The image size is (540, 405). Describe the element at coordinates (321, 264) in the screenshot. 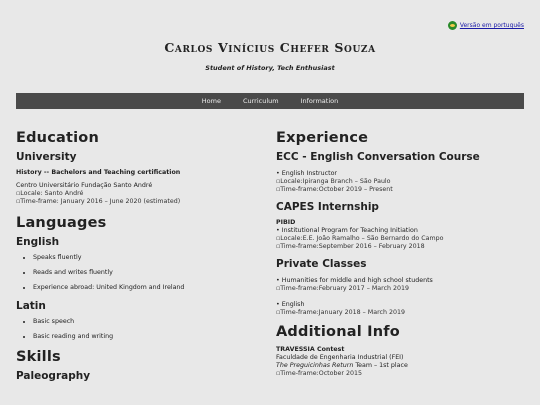

I see `private-classes-heading: Private Classes` at that location.